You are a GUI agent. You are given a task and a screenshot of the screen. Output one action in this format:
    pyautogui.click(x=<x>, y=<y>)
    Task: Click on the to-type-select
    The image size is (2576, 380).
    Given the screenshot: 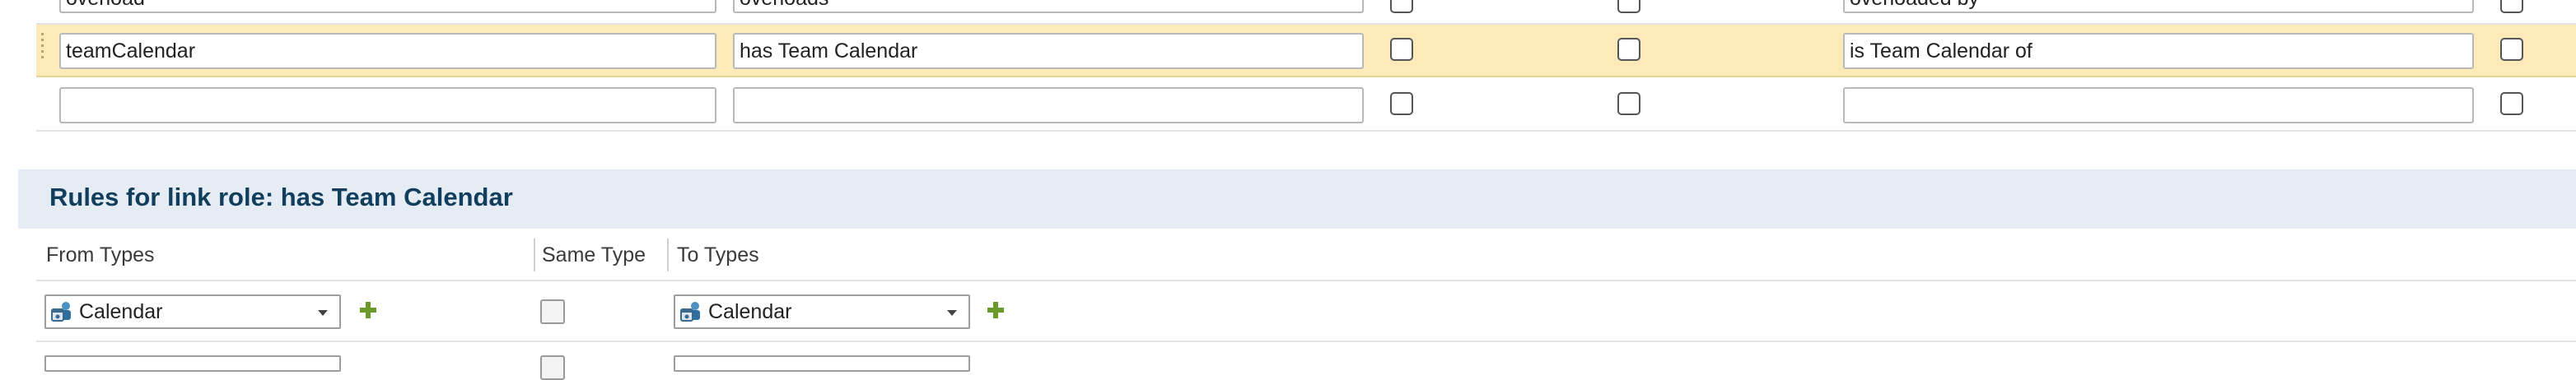 What is the action you would take?
    pyautogui.click(x=822, y=364)
    